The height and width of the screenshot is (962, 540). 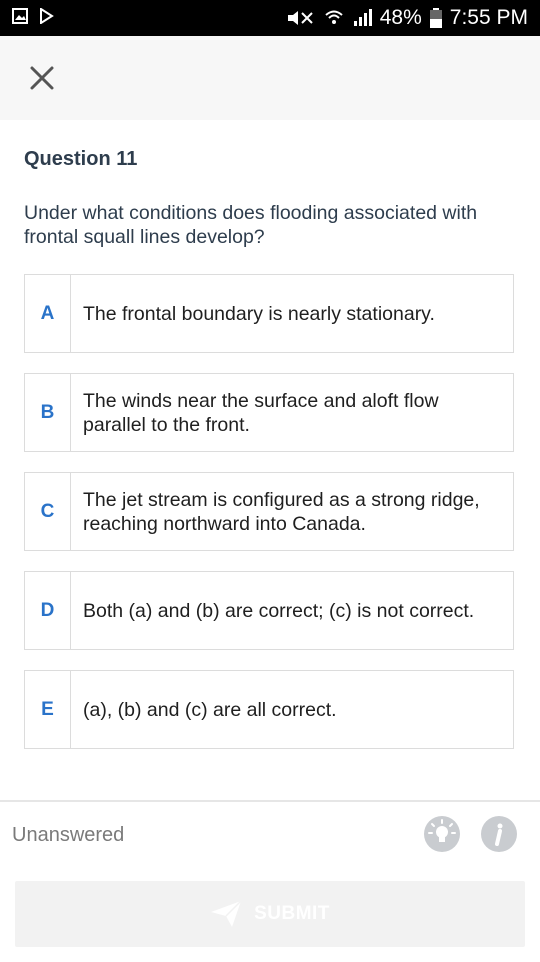 I want to click on option-letter: A, so click(x=48, y=313).